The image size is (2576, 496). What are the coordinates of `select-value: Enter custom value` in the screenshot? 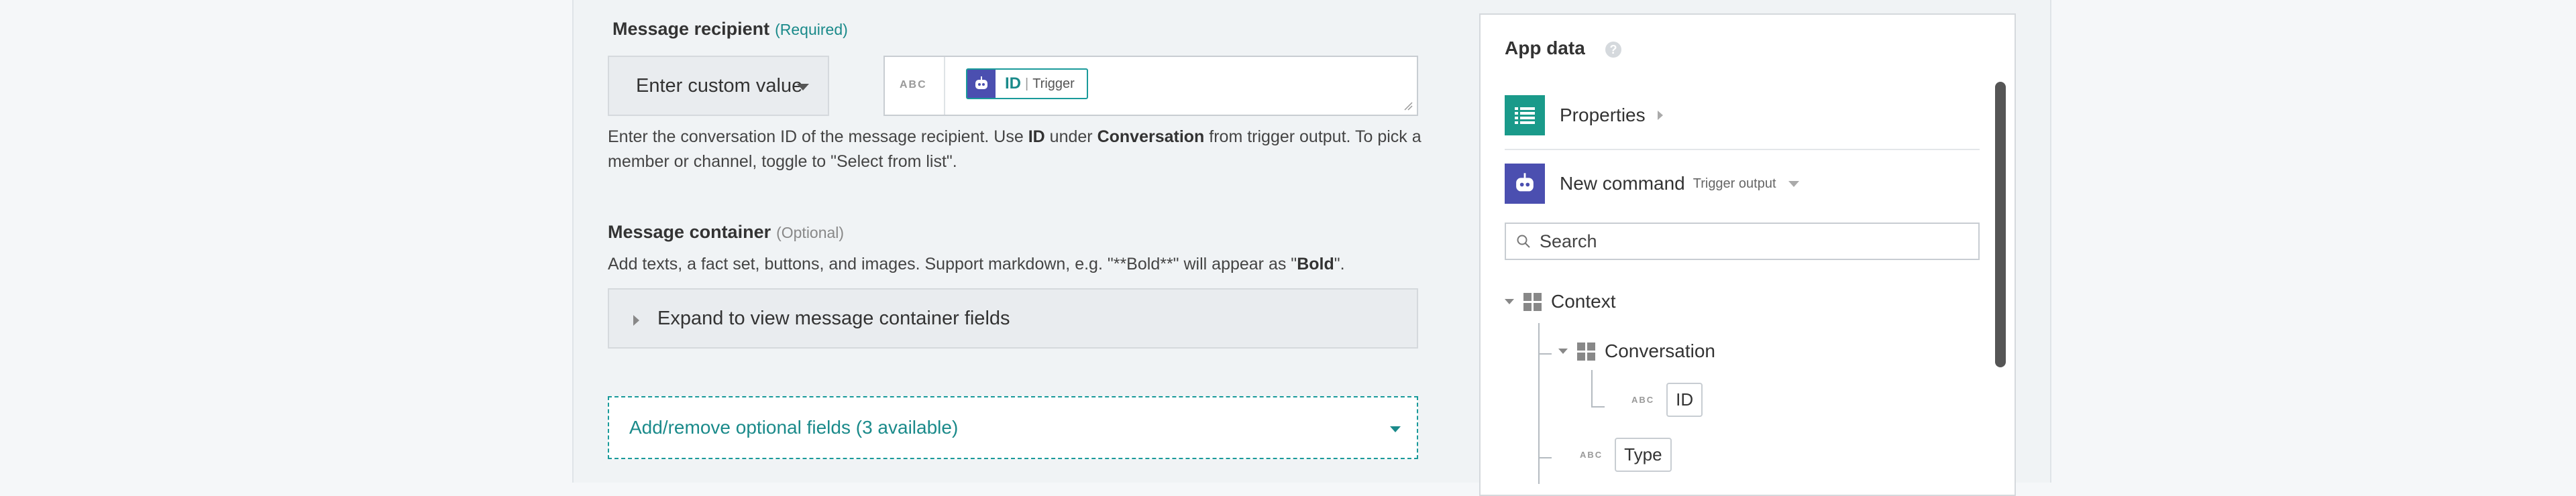 It's located at (719, 85).